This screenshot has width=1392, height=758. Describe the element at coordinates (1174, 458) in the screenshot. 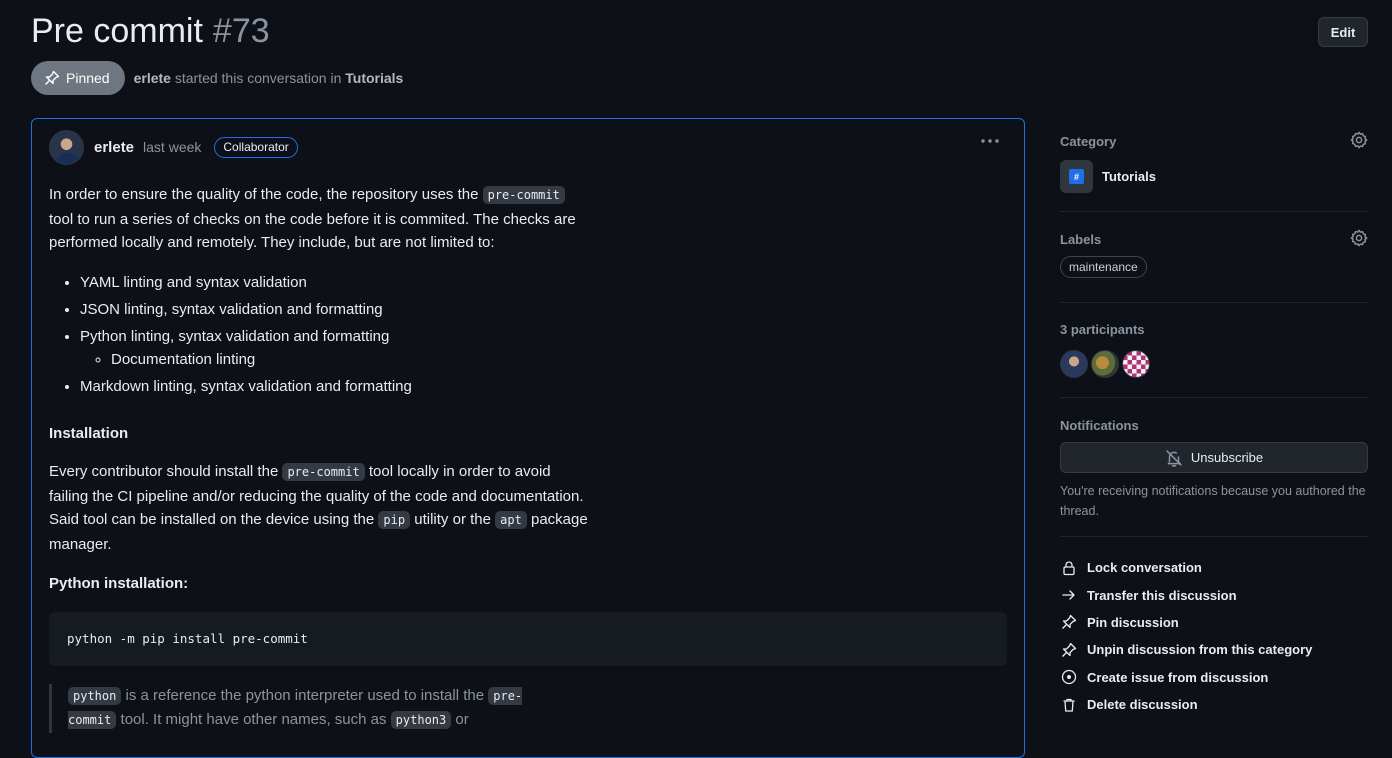

I see `bell-slash-icon` at that location.